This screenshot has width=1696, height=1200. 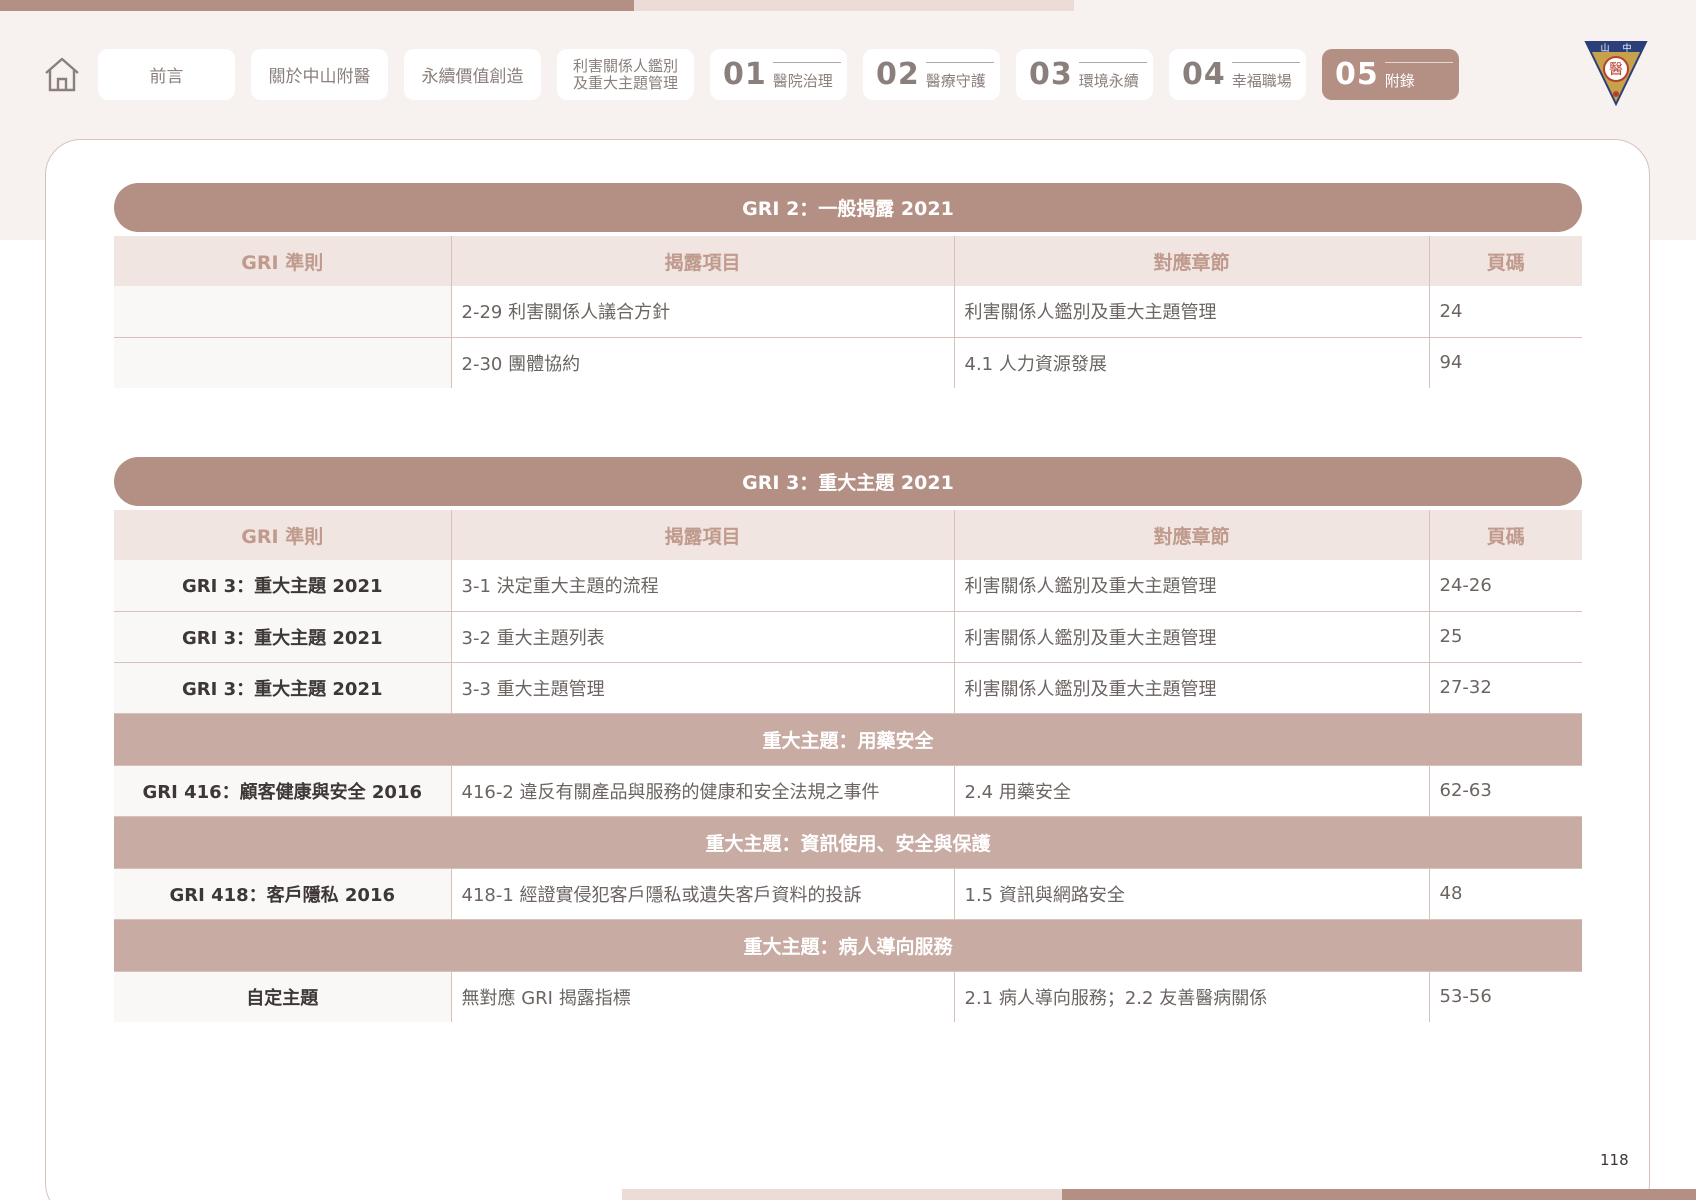 I want to click on table-row: 2-29 利害關係人議合方針 利害關係人鑑別及重大主題管理 24, so click(x=848, y=311).